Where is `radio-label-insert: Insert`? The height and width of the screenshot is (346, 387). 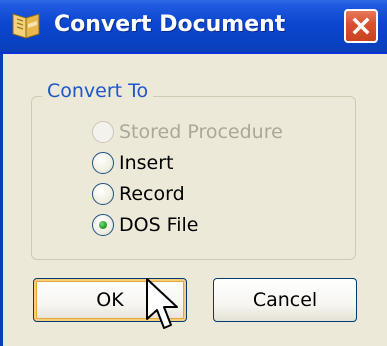
radio-label-insert: Insert is located at coordinates (146, 163).